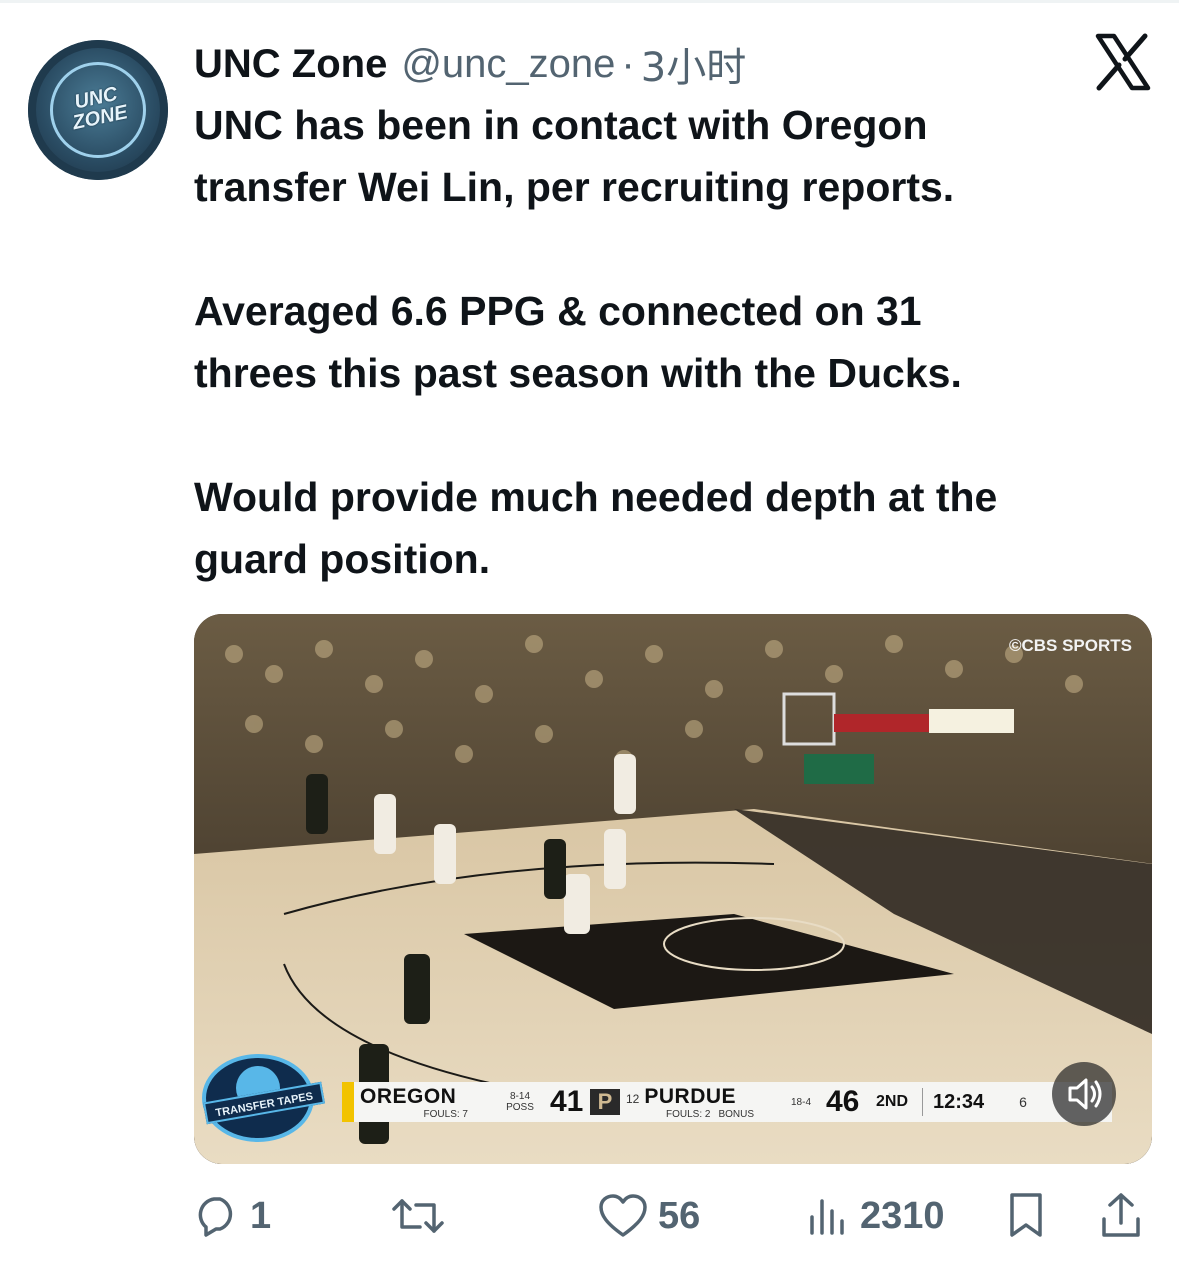 The image size is (1179, 1282). What do you see at coordinates (605, 1102) in the screenshot?
I see `purdue-logo-icon: P` at bounding box center [605, 1102].